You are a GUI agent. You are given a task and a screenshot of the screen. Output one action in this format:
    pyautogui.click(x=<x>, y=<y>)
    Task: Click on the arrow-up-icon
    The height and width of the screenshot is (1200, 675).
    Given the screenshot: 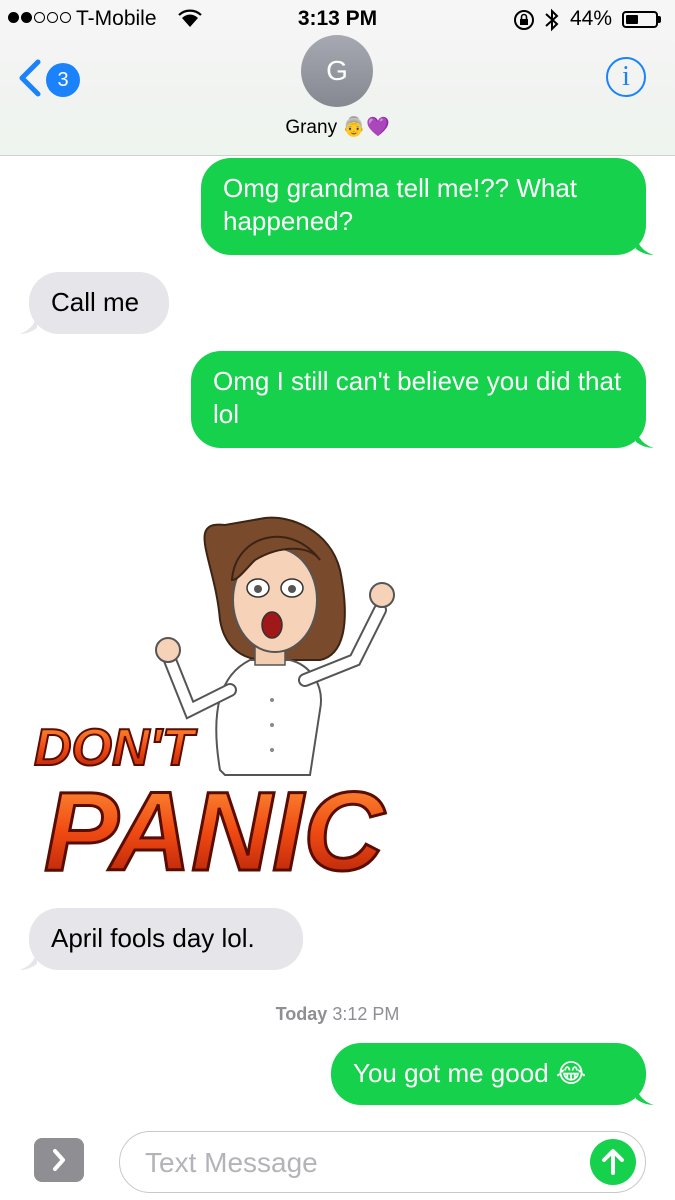 What is the action you would take?
    pyautogui.click(x=613, y=1162)
    